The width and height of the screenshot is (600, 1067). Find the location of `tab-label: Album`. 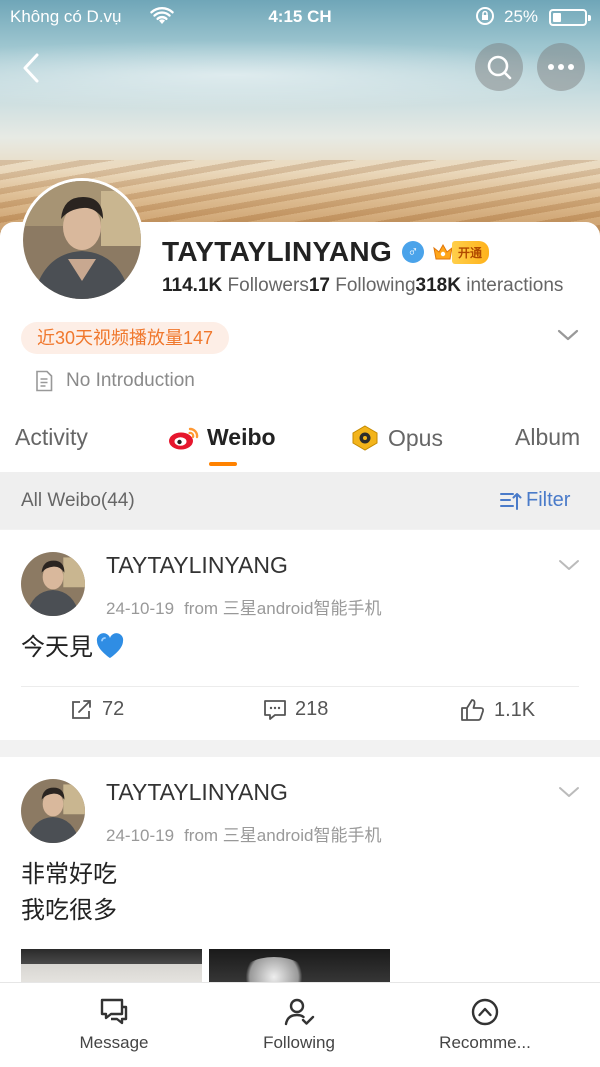

tab-label: Album is located at coordinates (548, 437).